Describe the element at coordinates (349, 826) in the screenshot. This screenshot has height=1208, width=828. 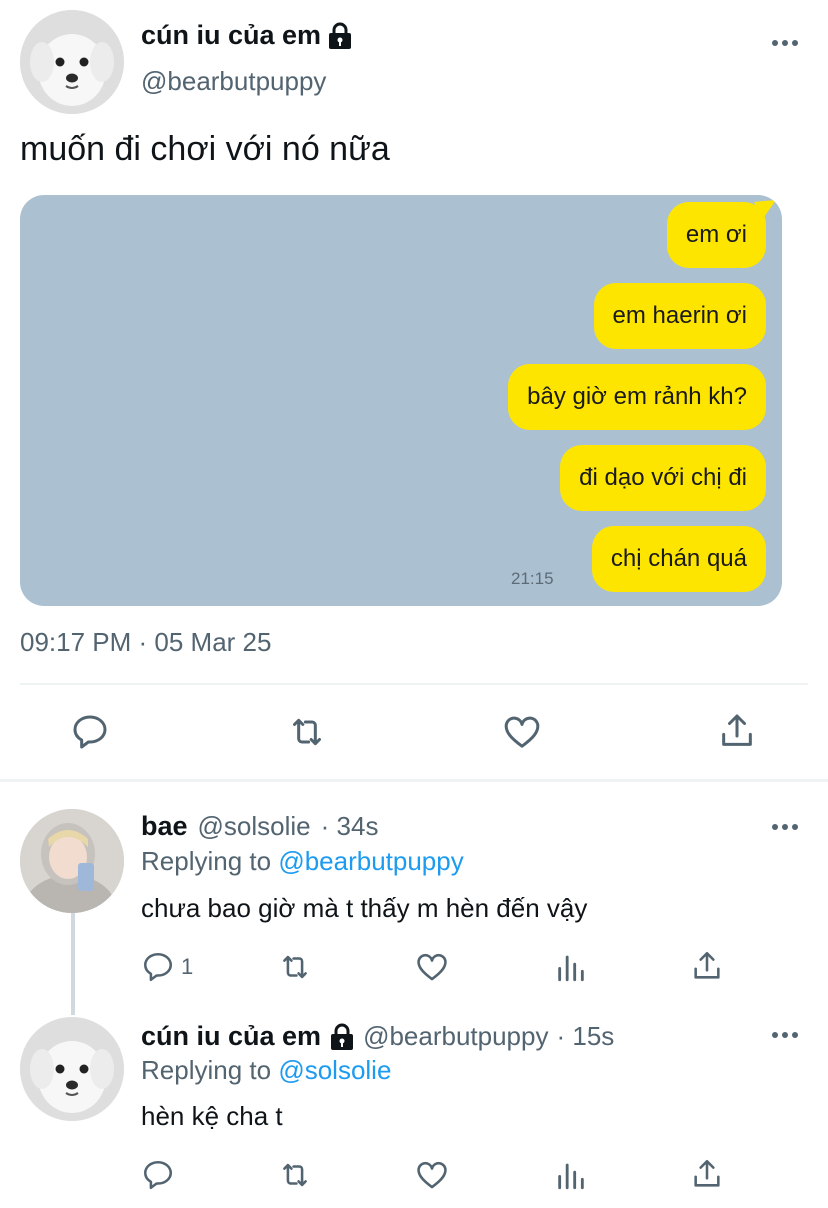
I see `reply-age: · 34s` at that location.